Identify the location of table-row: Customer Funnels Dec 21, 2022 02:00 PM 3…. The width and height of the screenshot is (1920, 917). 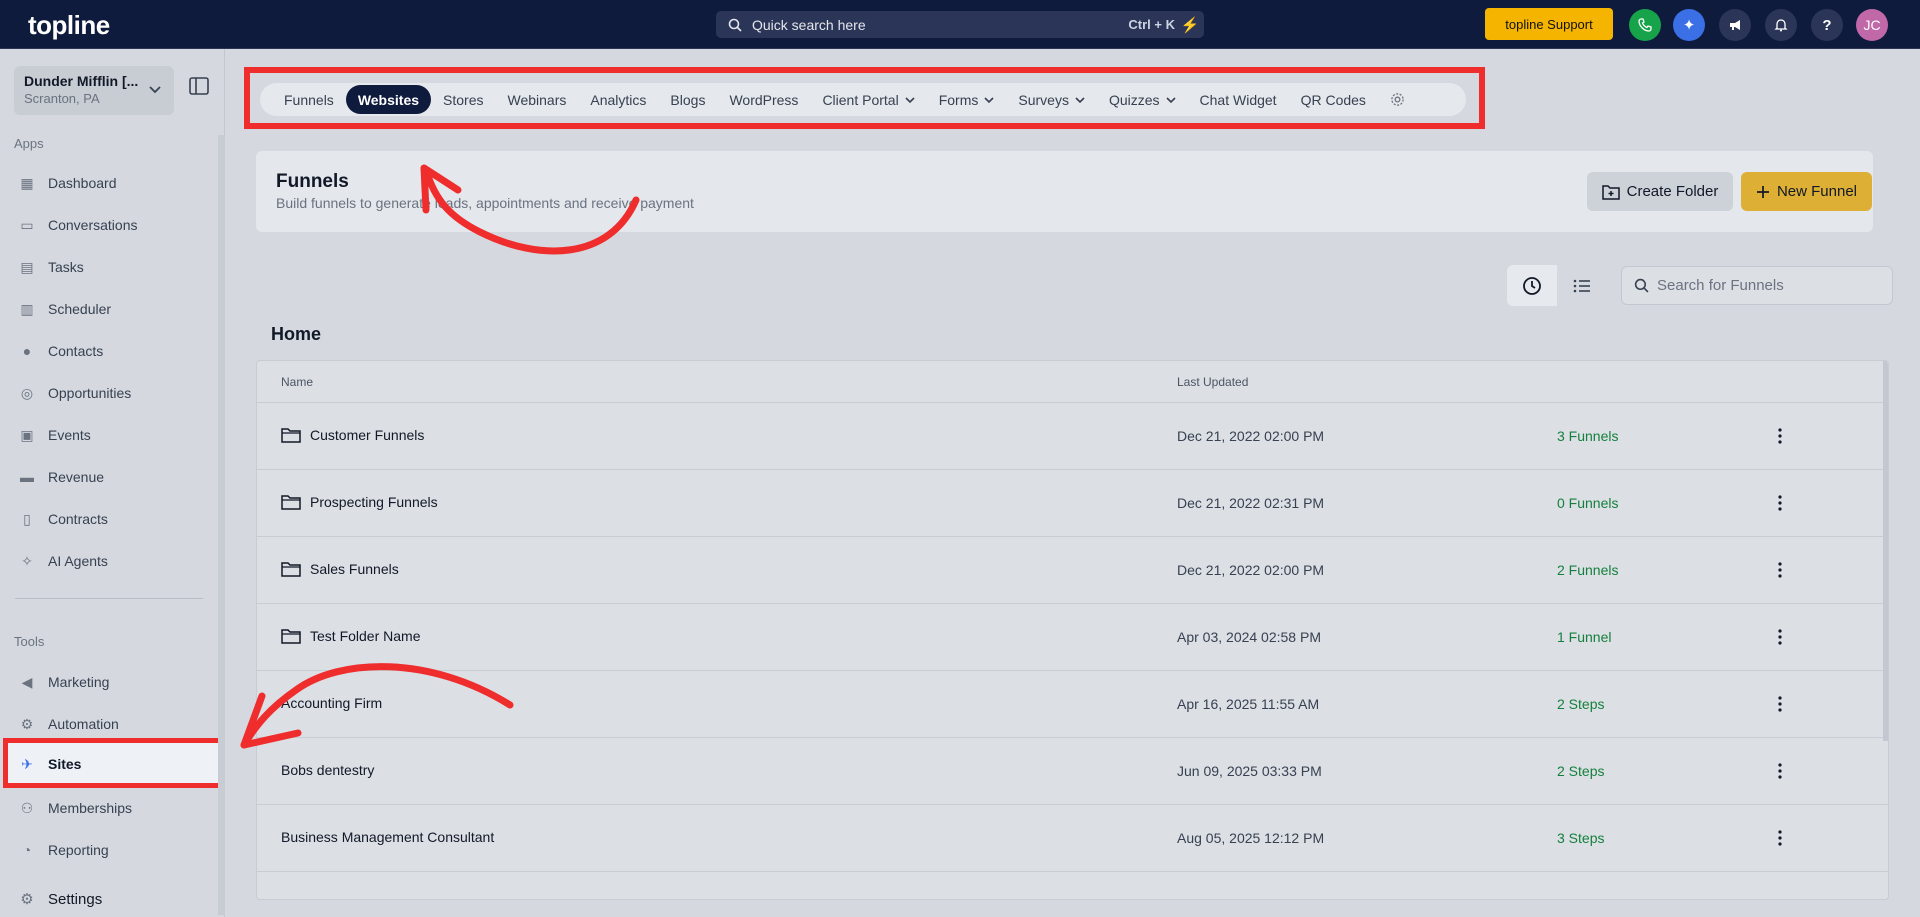
(1072, 436).